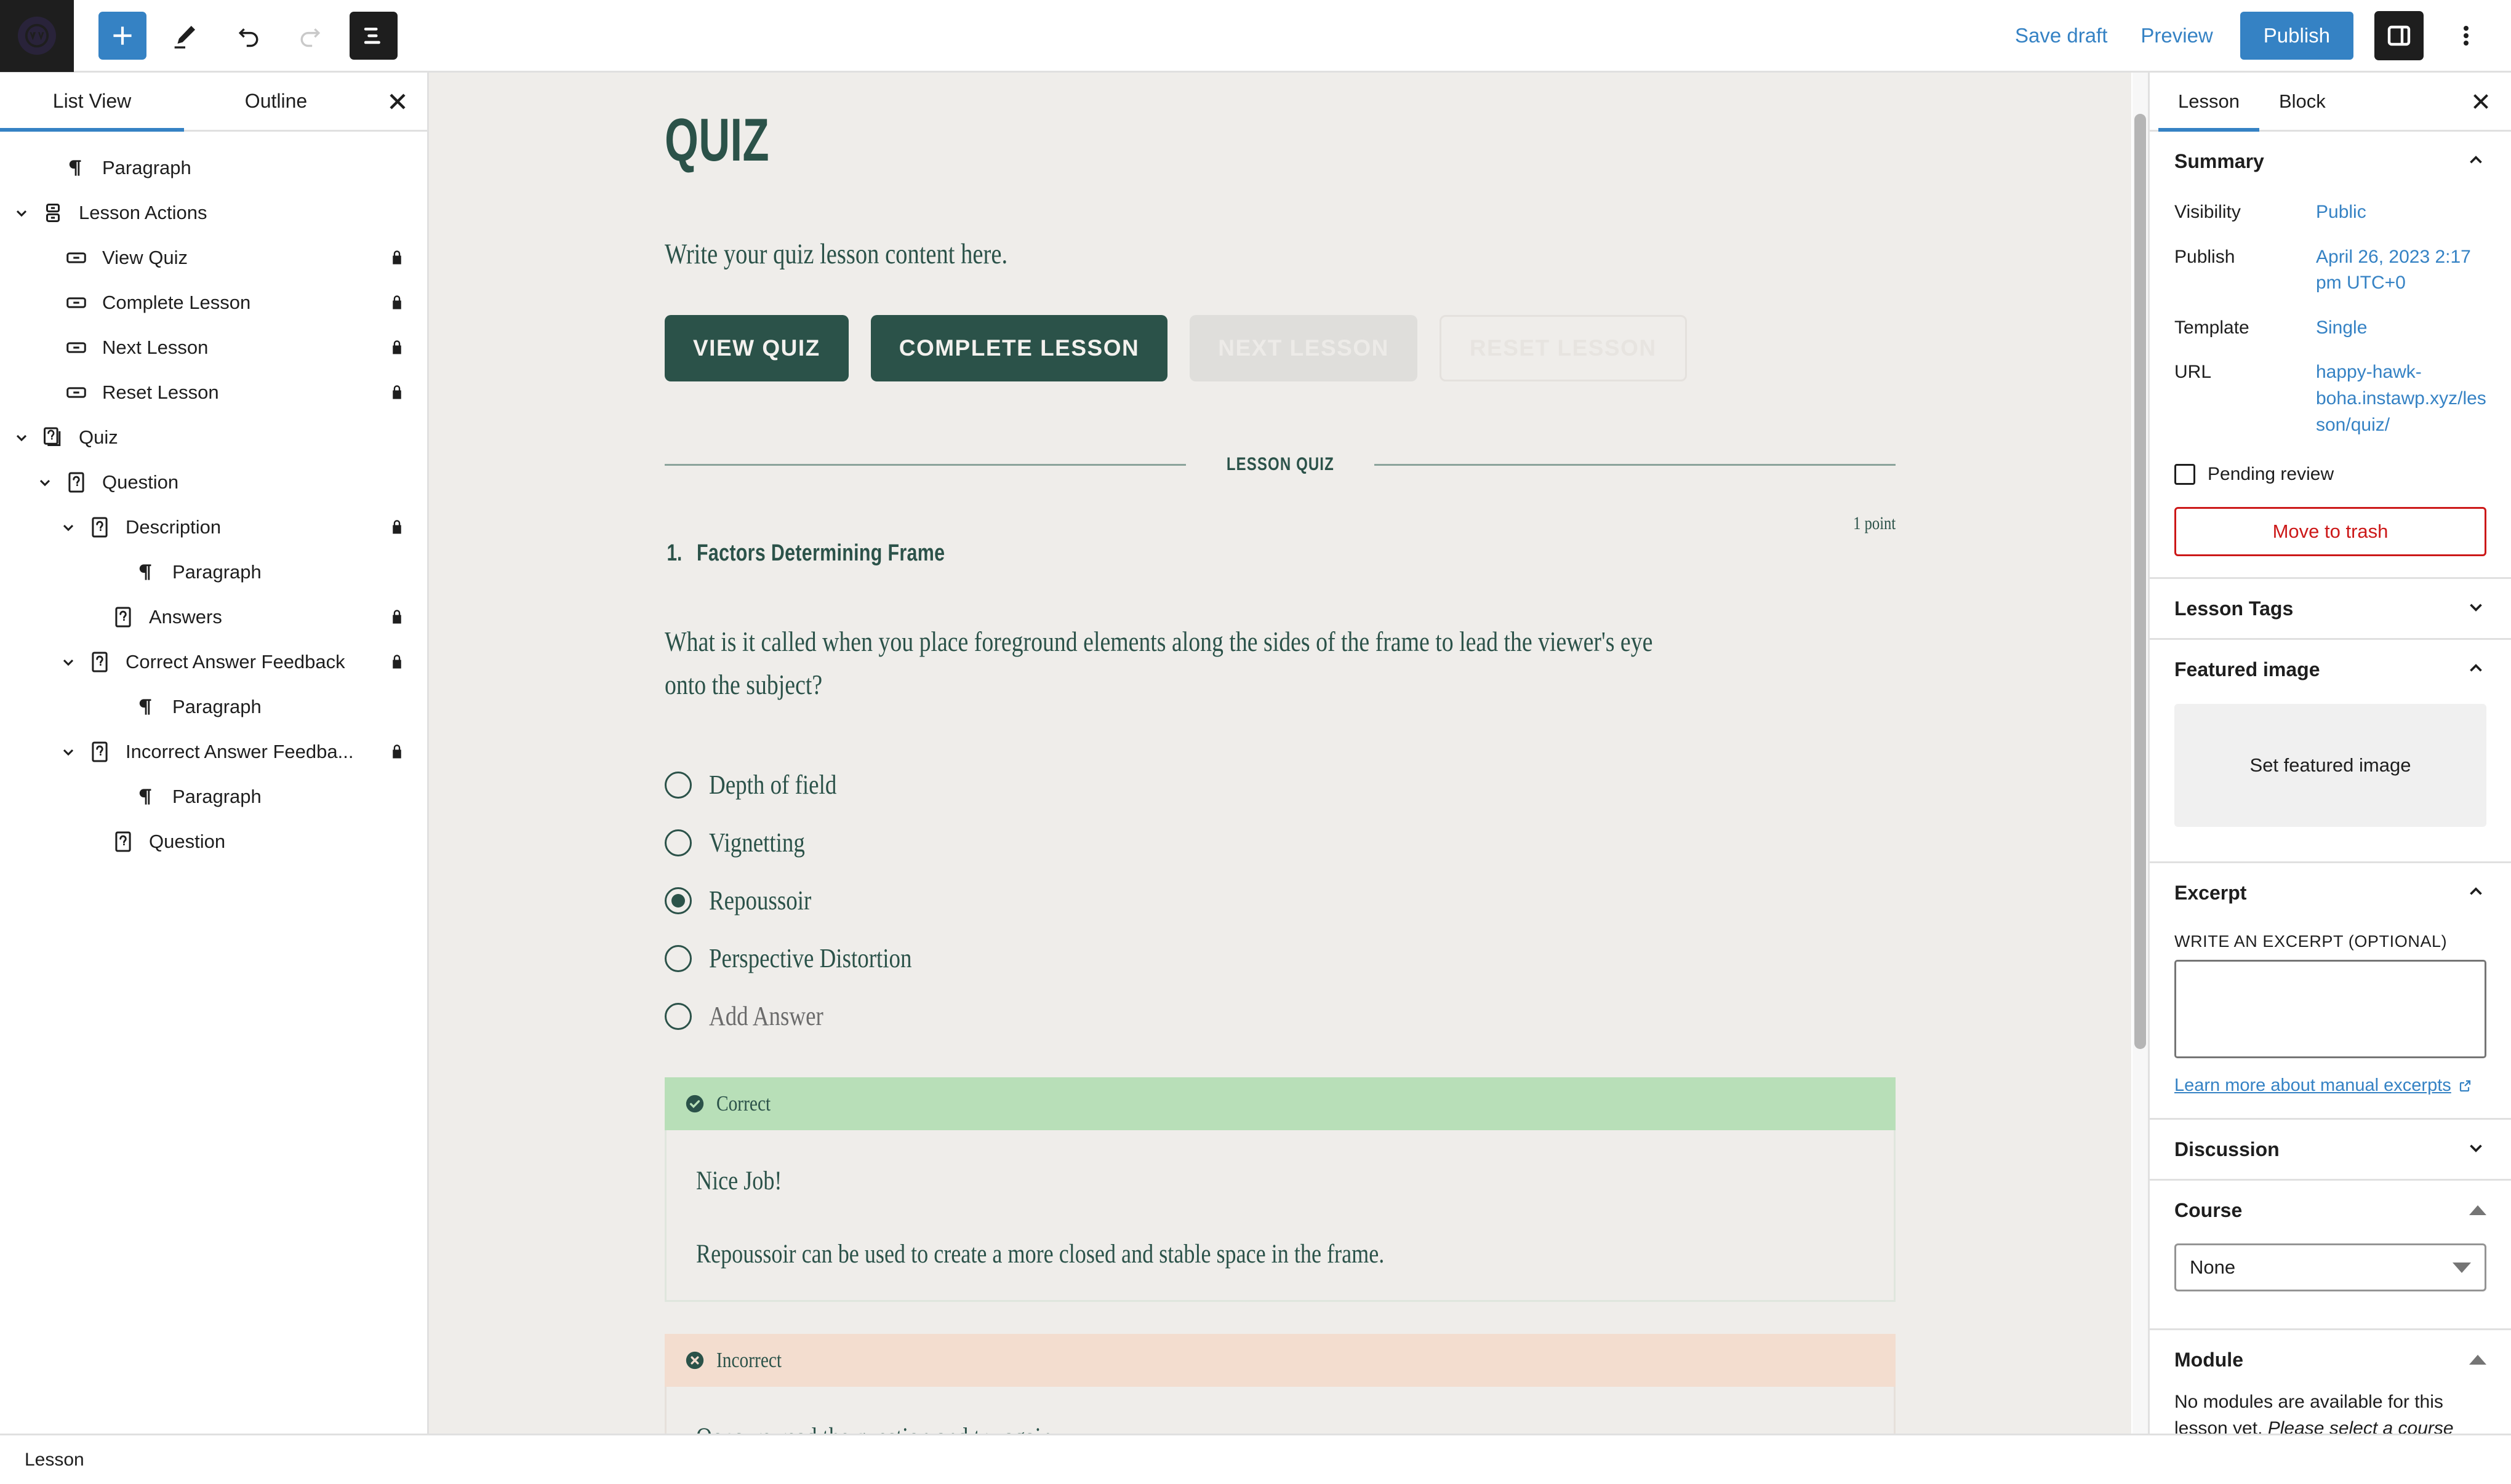 This screenshot has height=1484, width=2511. What do you see at coordinates (821, 553) in the screenshot?
I see `question-title: Factors Determining Frame` at bounding box center [821, 553].